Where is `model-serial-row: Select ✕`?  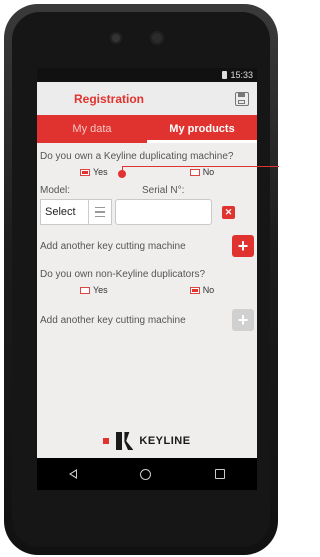
model-serial-row: Select ✕ is located at coordinates (147, 212).